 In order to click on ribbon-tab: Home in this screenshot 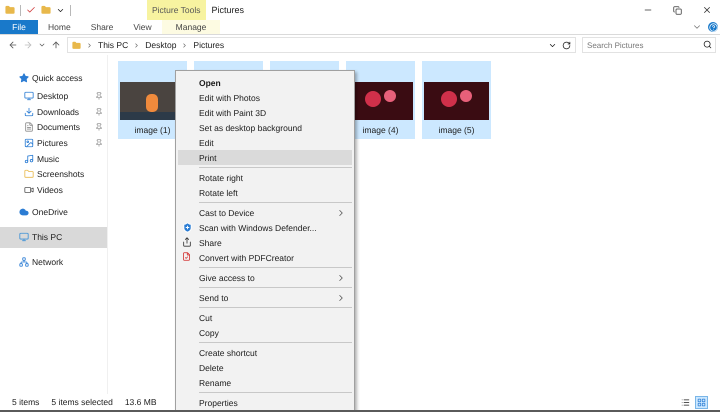, I will do `click(59, 27)`.